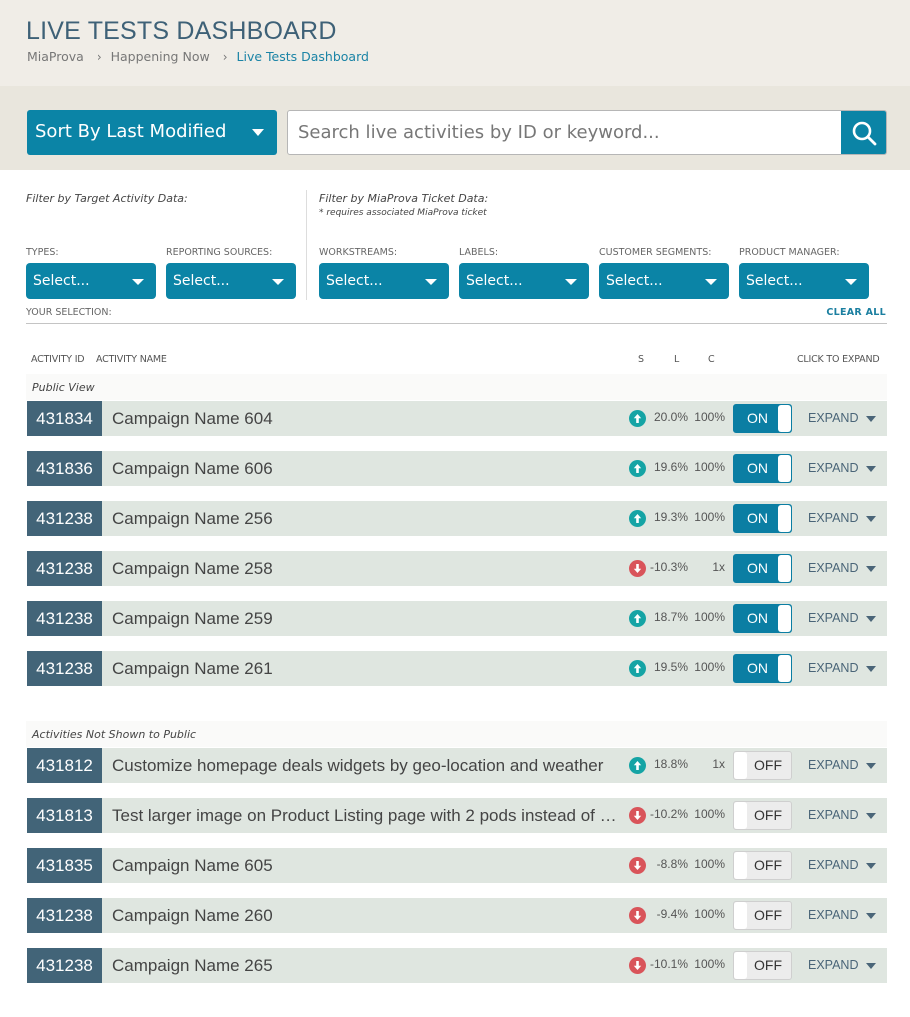  Describe the element at coordinates (565, 132) in the screenshot. I see `search-input` at that location.